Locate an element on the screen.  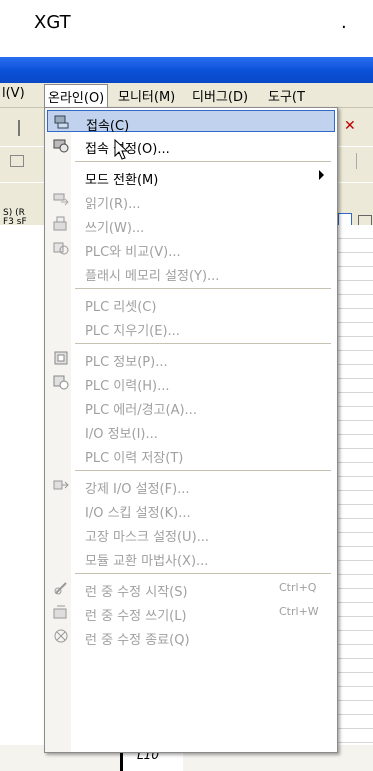
mouse-cursor-icon is located at coordinates (121, 149).